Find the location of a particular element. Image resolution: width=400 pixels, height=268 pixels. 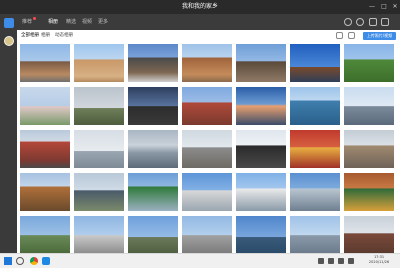

close-icon: ✕ is located at coordinates (395, 6).